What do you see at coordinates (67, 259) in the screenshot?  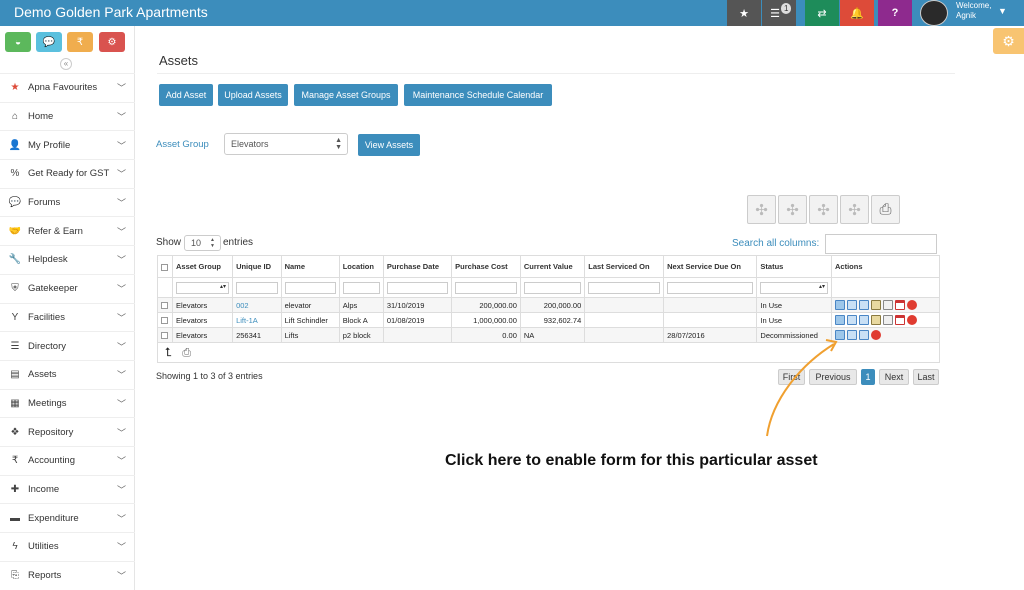 I see `sidebar-item-helpdesk: 🔧 Helpdesk ﹀` at bounding box center [67, 259].